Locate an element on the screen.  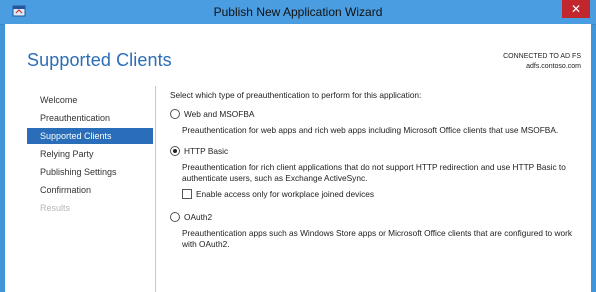
connection-server: adfs.contoso.com is located at coordinates (553, 66).